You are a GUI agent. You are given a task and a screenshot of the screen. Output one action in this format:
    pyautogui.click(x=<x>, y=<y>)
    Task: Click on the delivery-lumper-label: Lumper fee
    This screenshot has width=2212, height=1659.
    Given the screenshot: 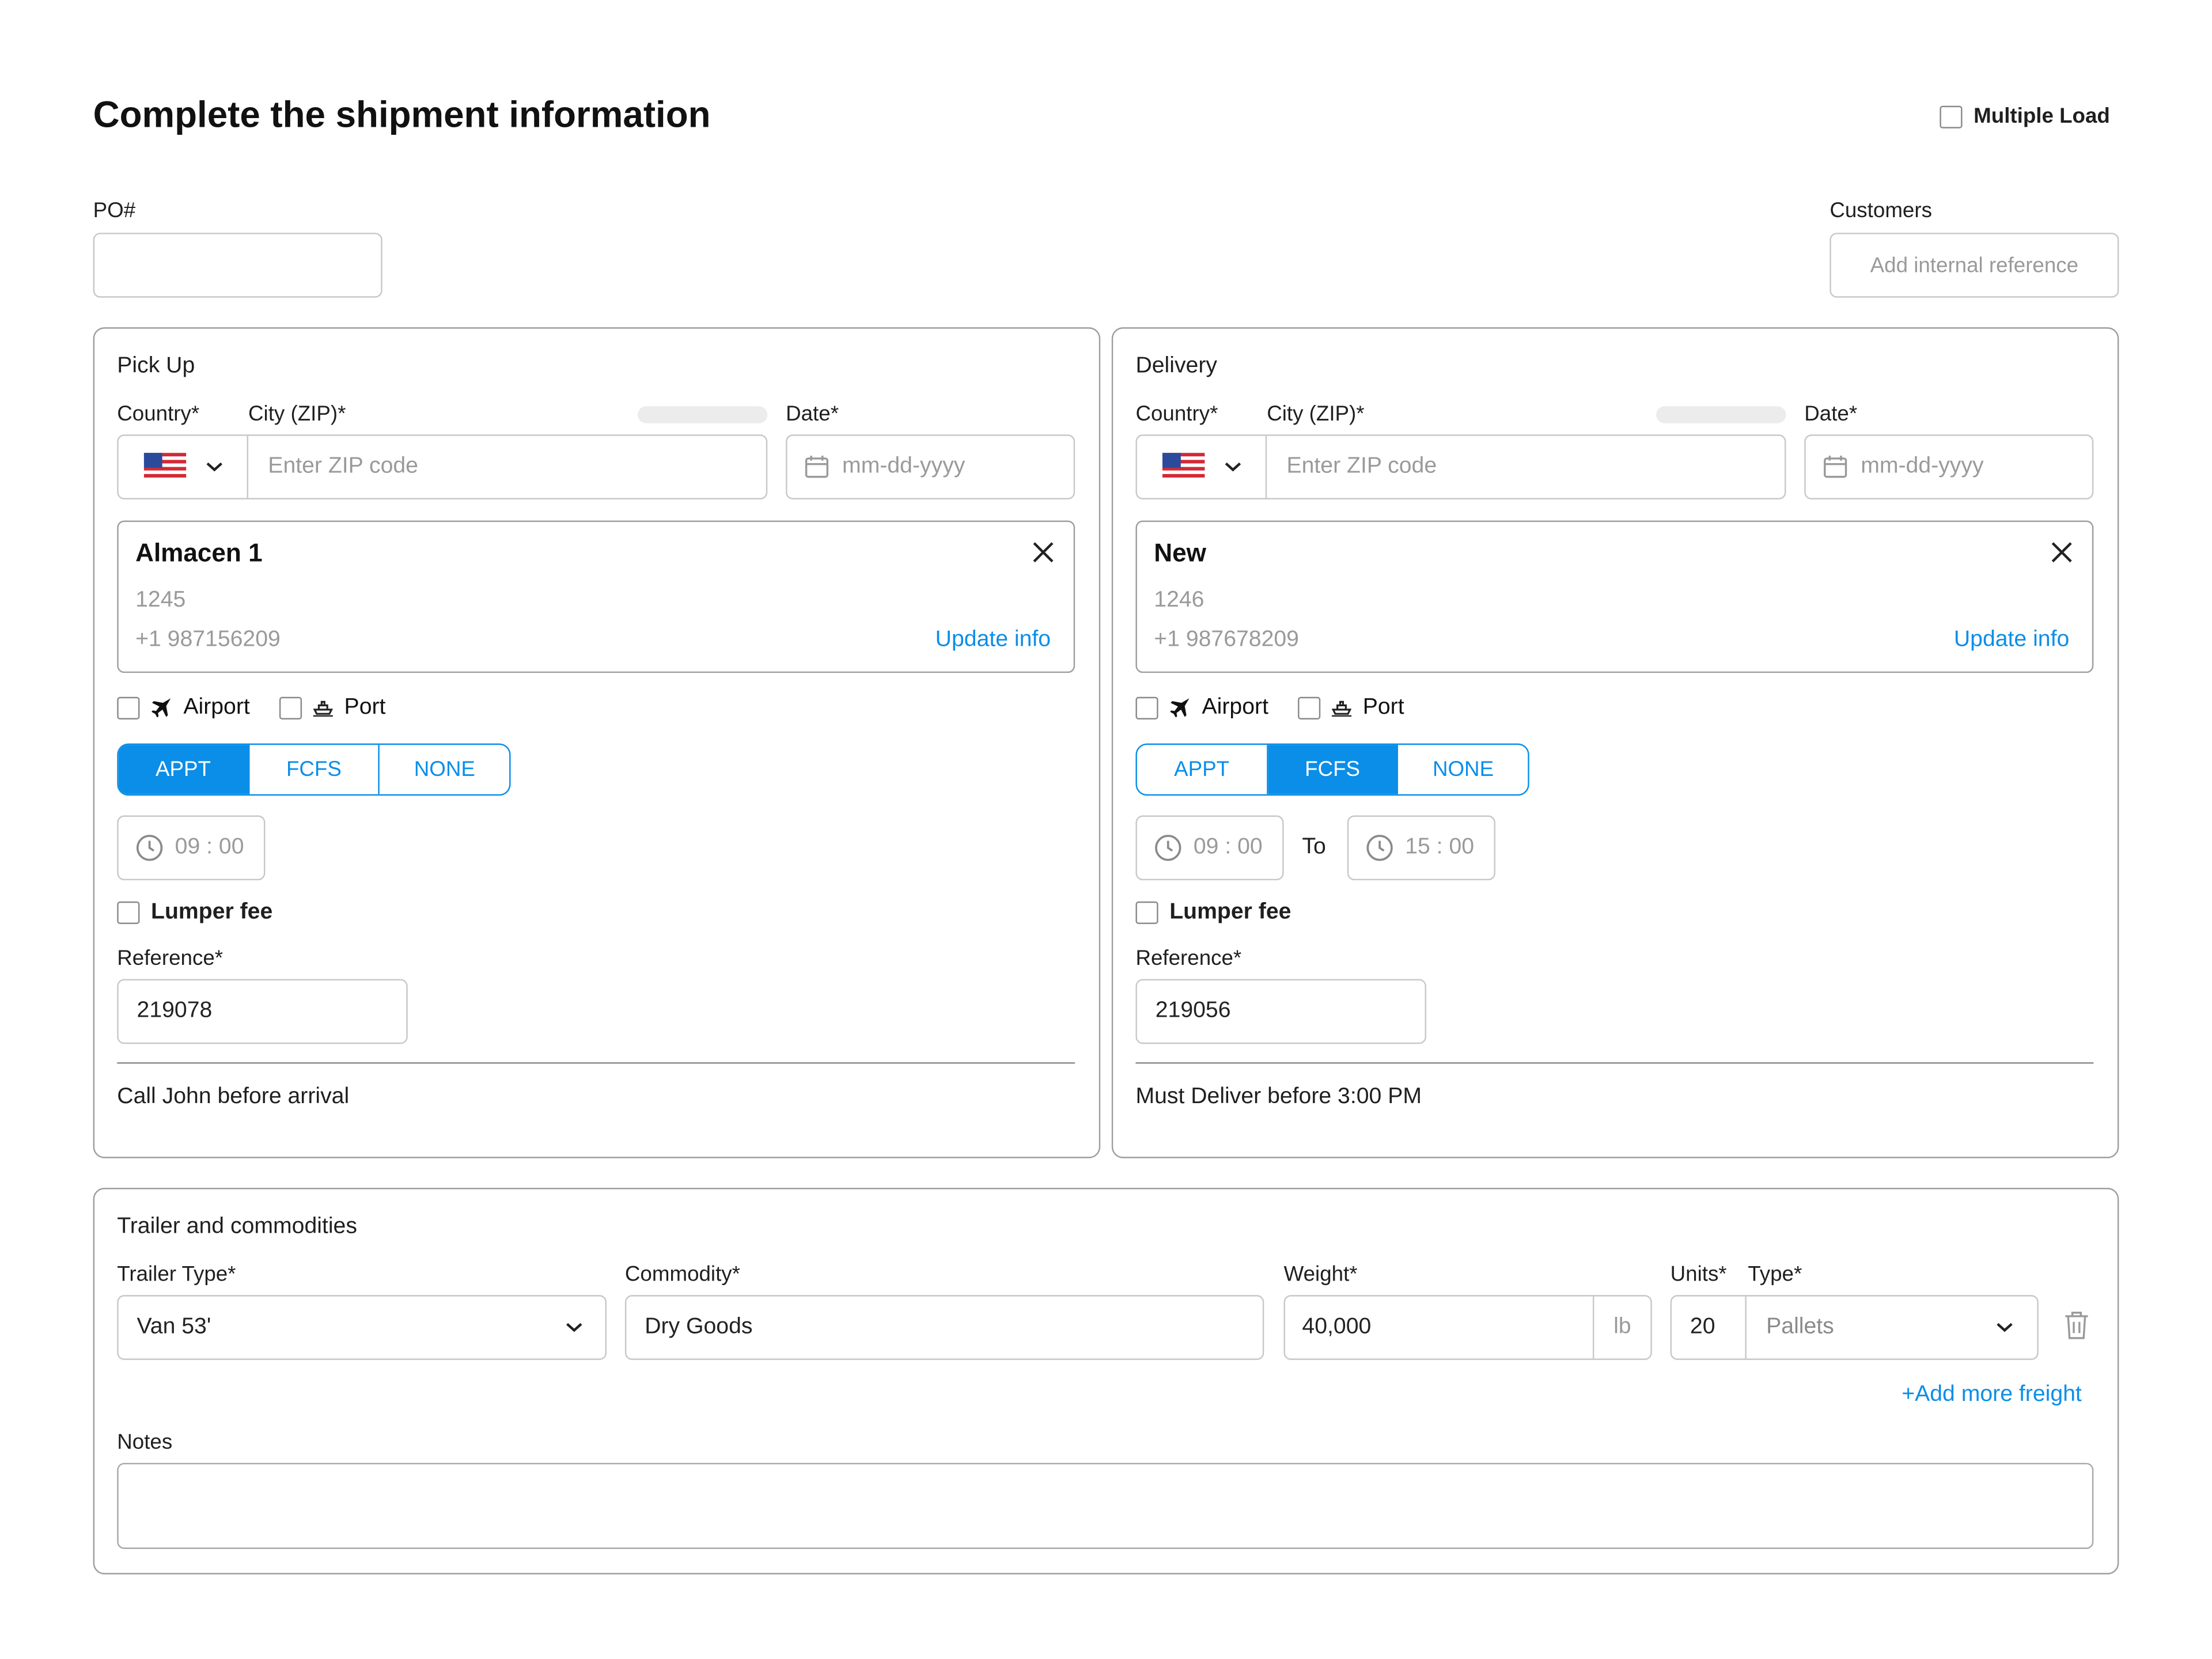 What is the action you would take?
    pyautogui.click(x=1230, y=912)
    